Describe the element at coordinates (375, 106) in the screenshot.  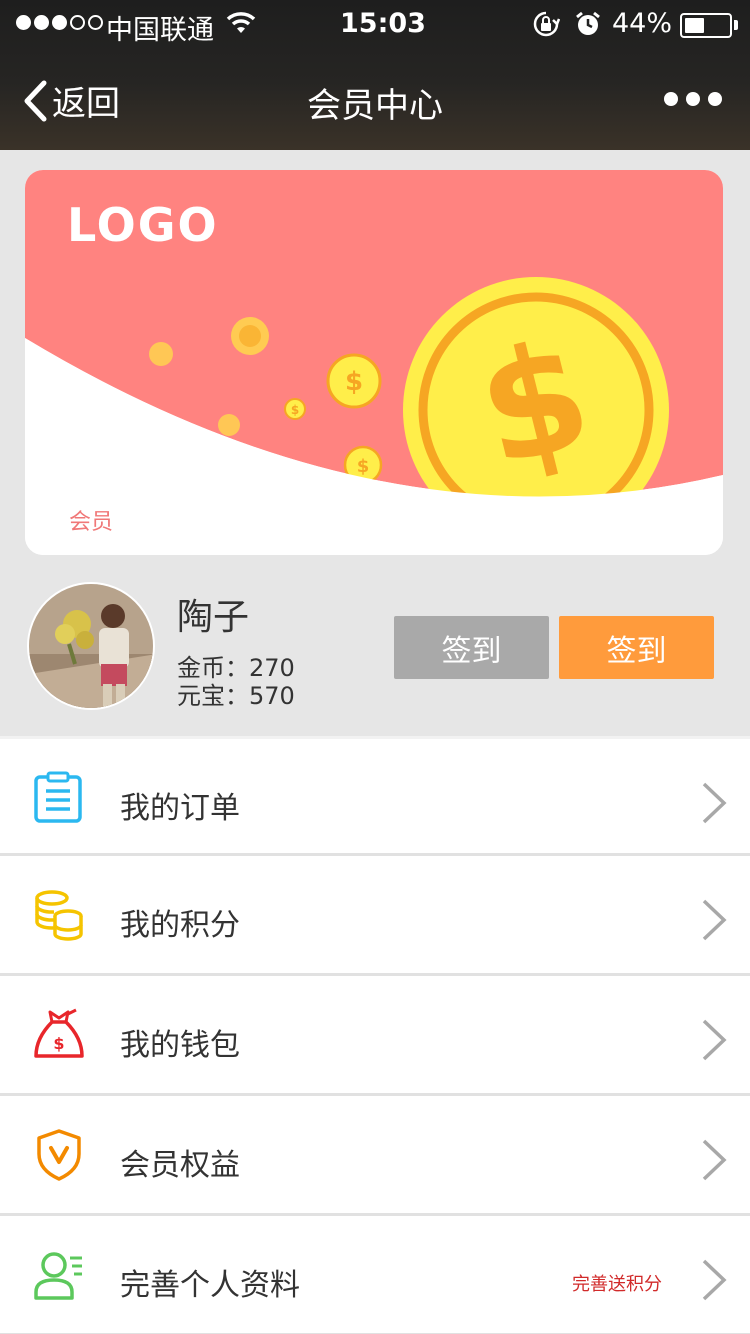
I see `page-title: 会员中心` at that location.